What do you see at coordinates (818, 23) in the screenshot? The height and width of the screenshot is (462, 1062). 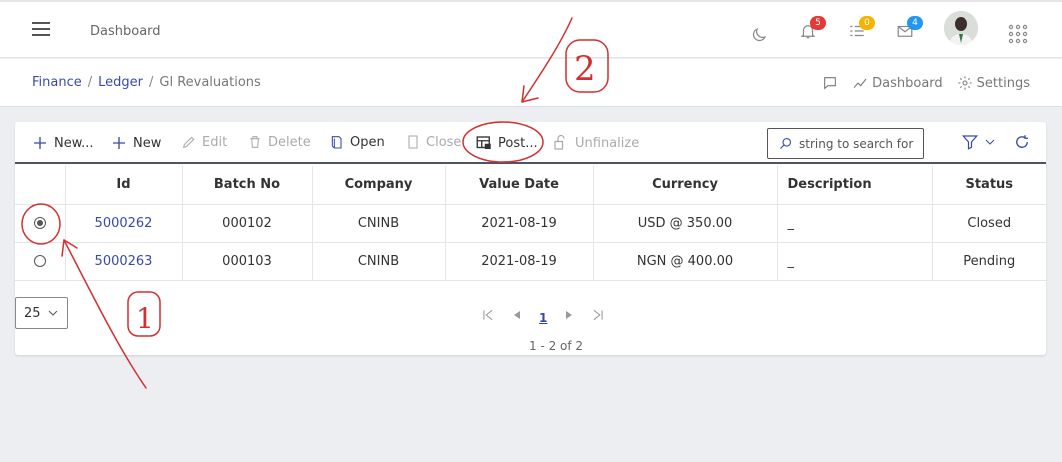 I see `notifications-badge: 5` at bounding box center [818, 23].